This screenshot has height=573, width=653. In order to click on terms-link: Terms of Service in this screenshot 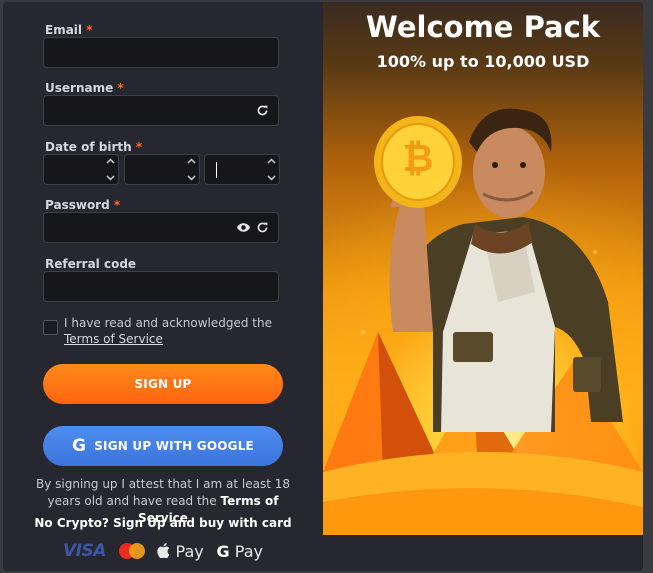, I will do `click(113, 339)`.